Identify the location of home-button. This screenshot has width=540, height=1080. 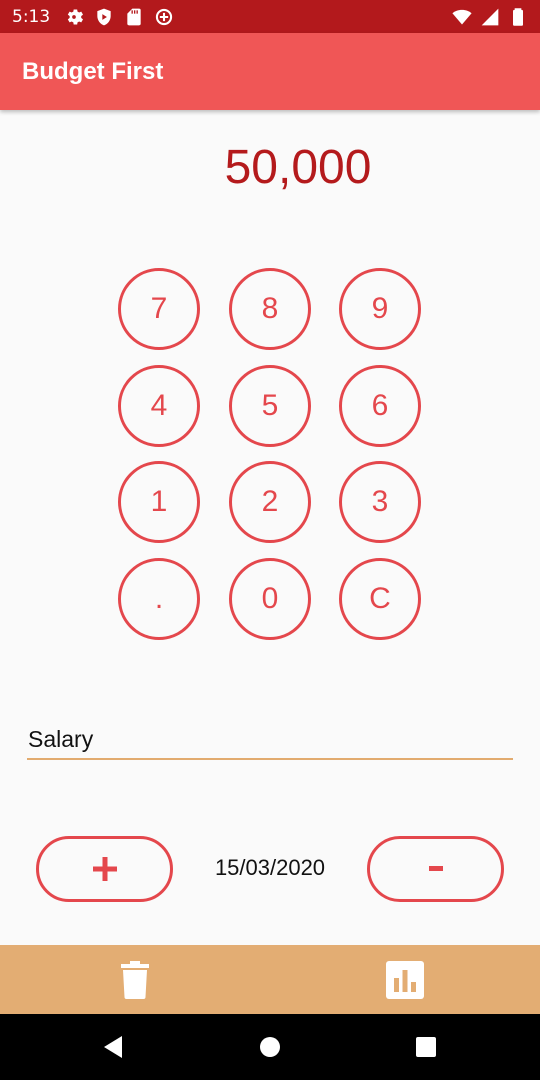
(270, 1047).